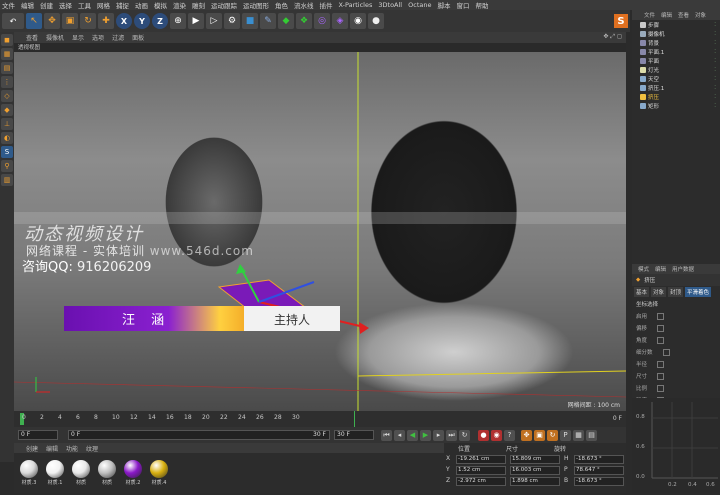 The height and width of the screenshot is (495, 720). I want to click on object-row: 步骤 ⁚, so click(676, 24).